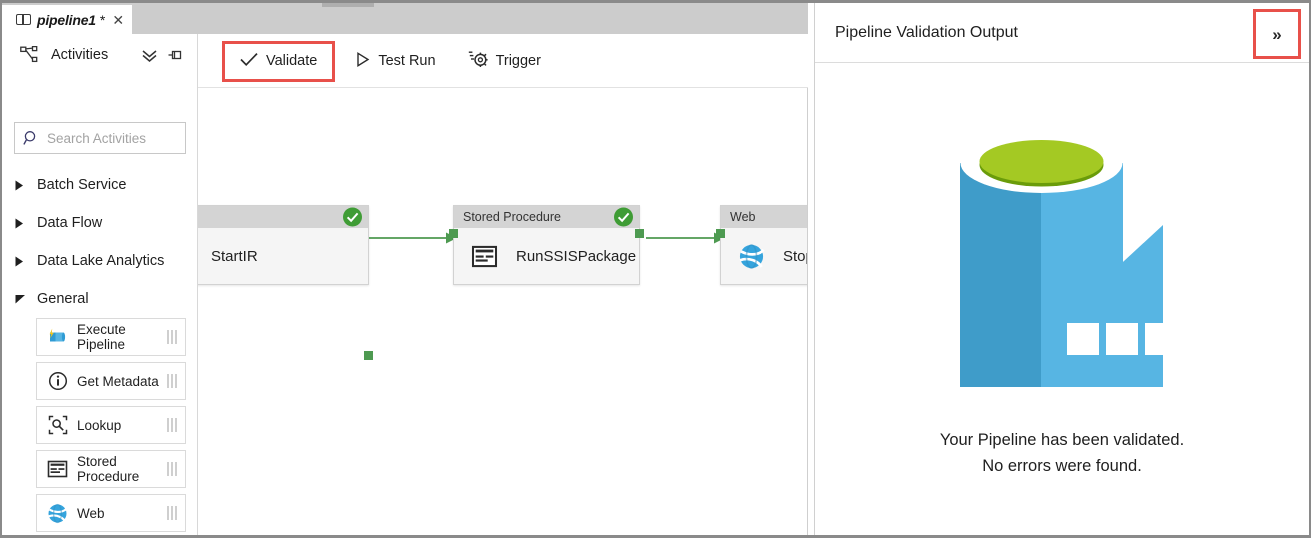 Image resolution: width=1311 pixels, height=538 pixels. What do you see at coordinates (348, 5) in the screenshot?
I see `tab-strip-marker` at bounding box center [348, 5].